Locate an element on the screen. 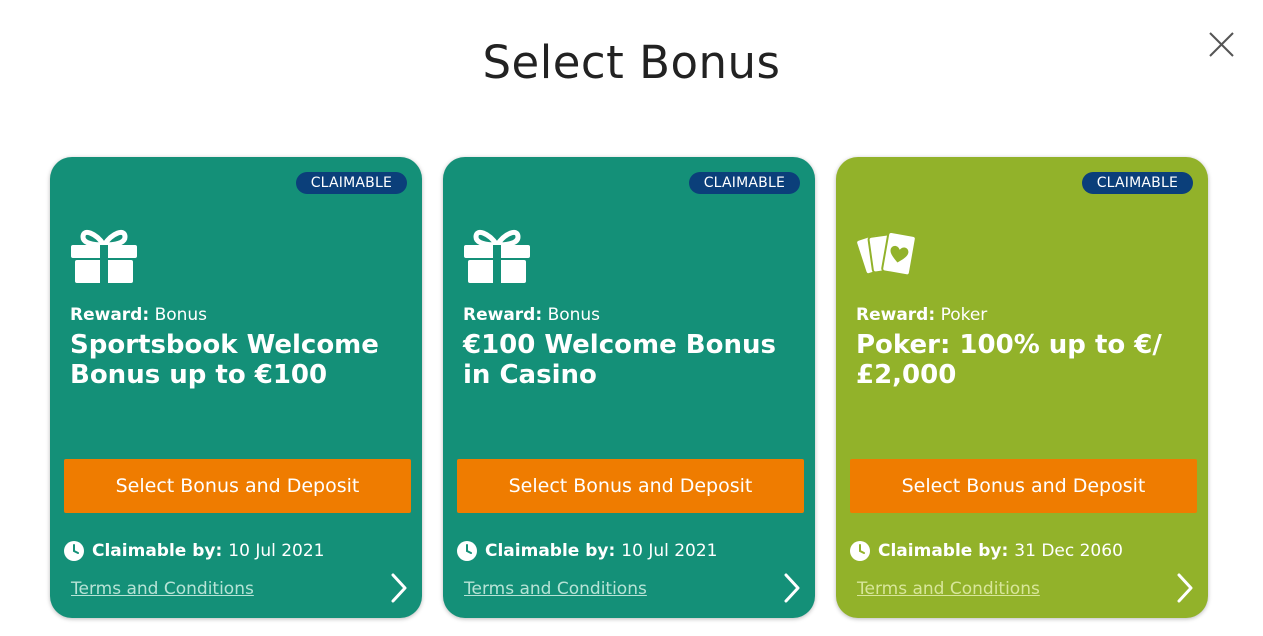  close-icon is located at coordinates (1221, 45).